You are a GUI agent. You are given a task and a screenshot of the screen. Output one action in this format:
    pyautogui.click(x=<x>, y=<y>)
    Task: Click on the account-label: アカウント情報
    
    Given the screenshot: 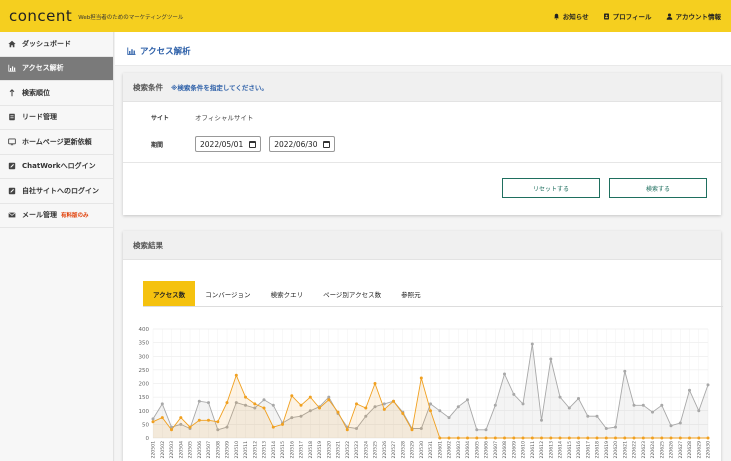 What is the action you would take?
    pyautogui.click(x=698, y=17)
    